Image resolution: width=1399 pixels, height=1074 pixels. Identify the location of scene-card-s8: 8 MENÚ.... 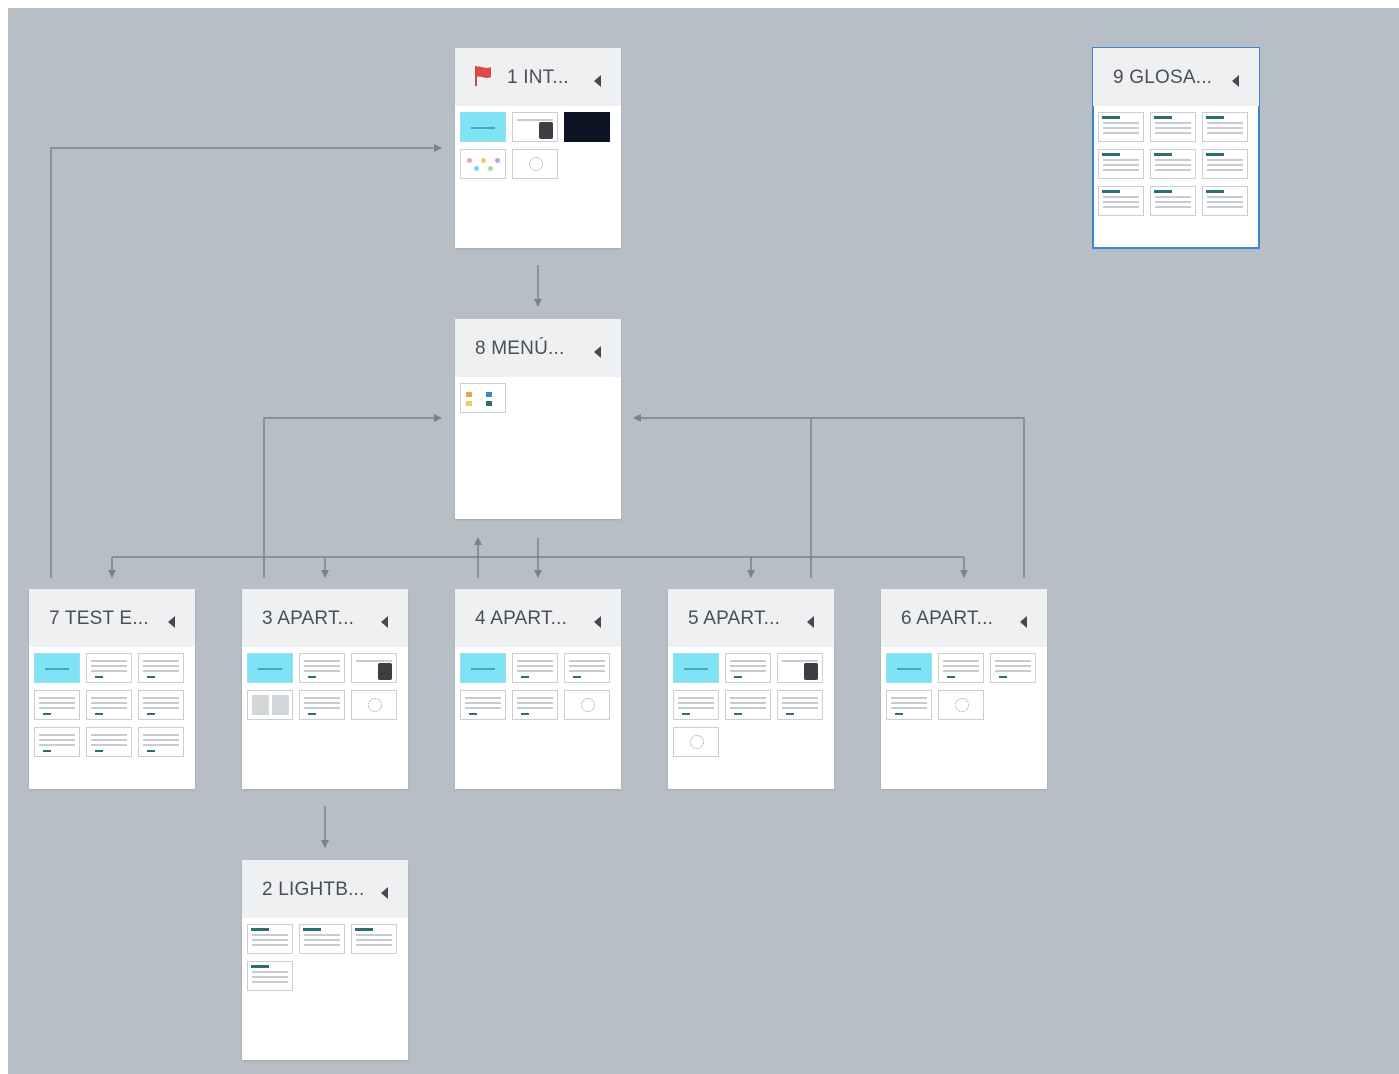
(538, 419).